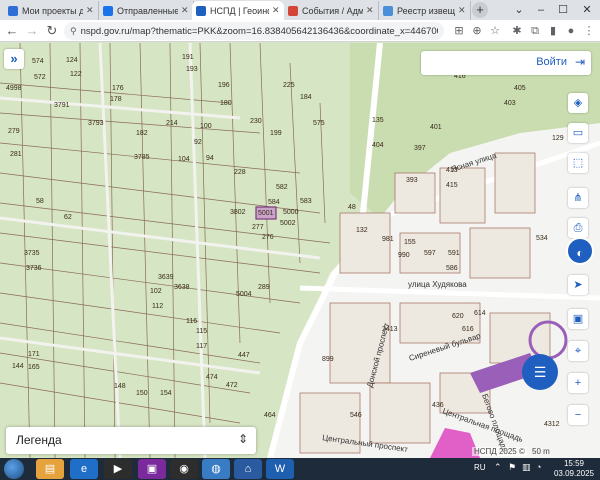 The height and width of the screenshot is (480, 600). Describe the element at coordinates (270, 415) in the screenshot. I see `parcel-label: 464` at that location.